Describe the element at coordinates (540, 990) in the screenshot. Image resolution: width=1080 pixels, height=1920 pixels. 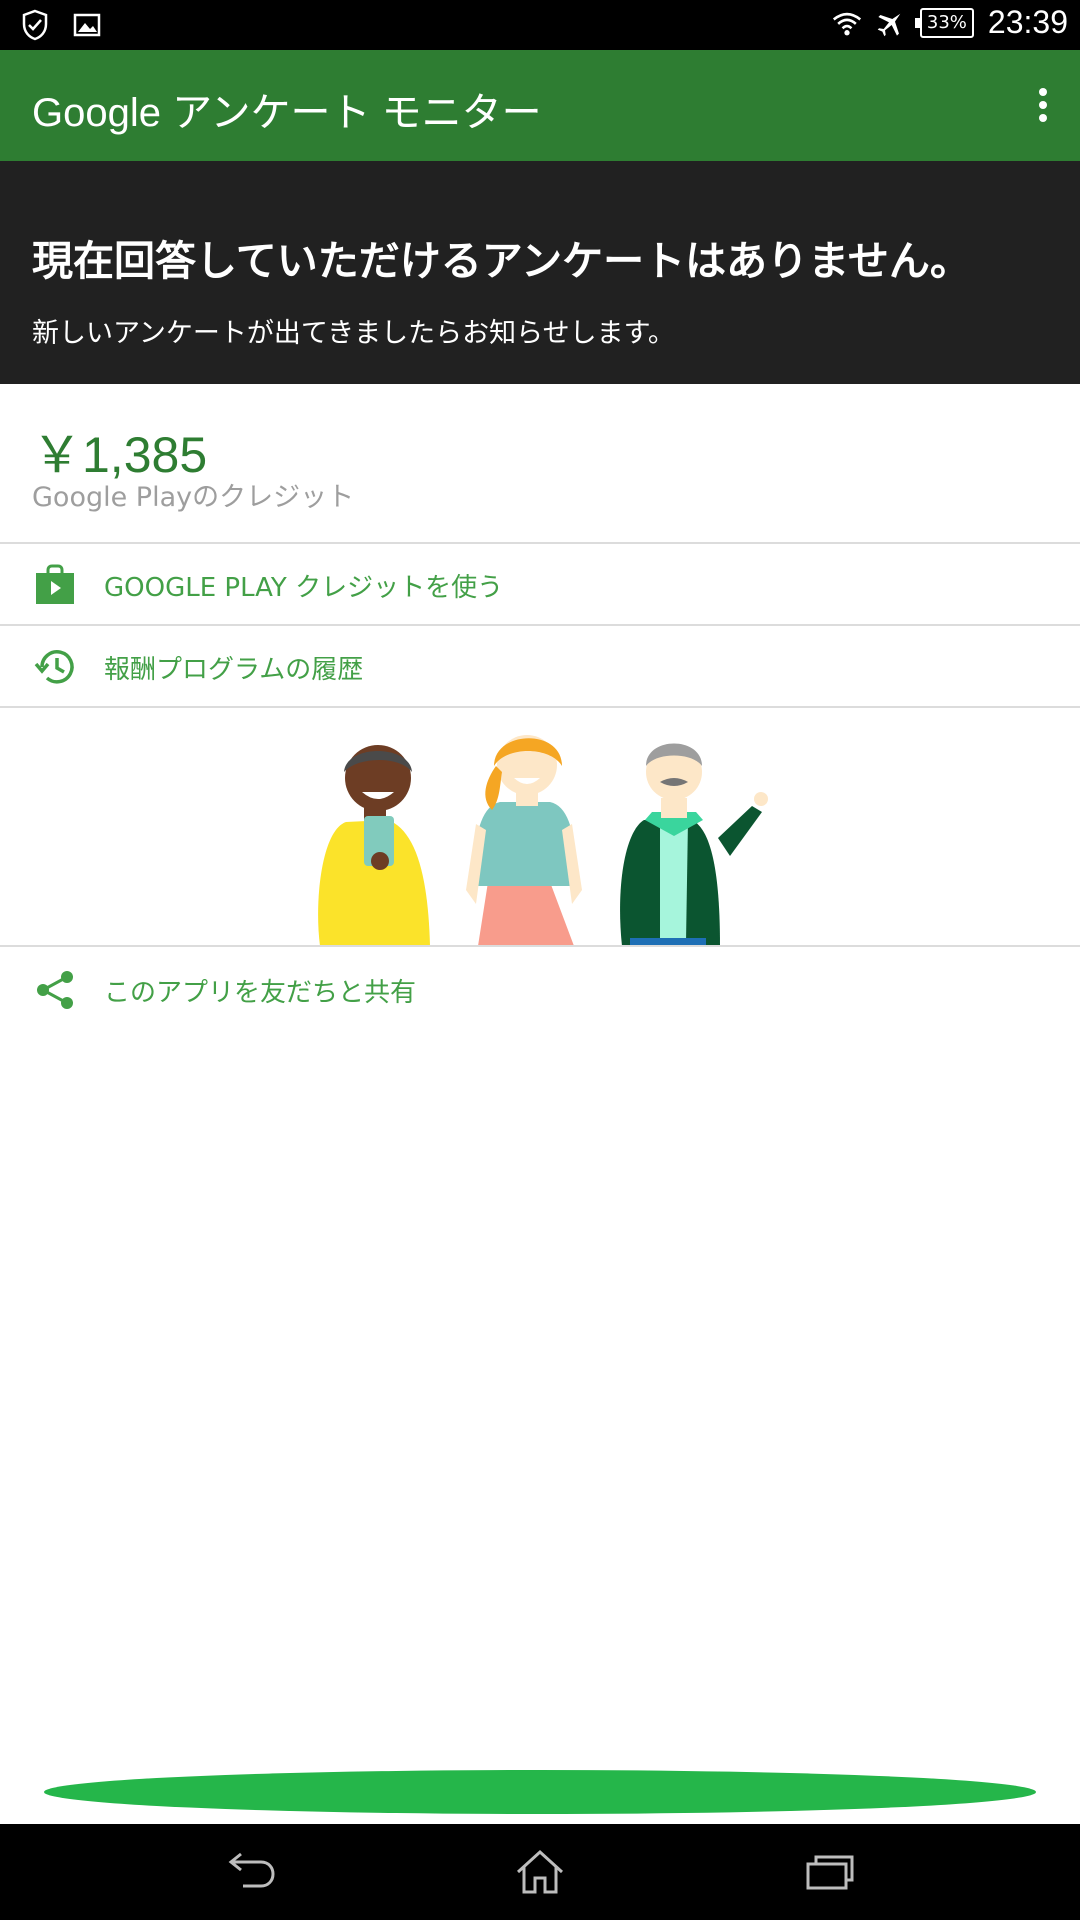
I see `share-app-row: このアプリを友だちと共有` at that location.